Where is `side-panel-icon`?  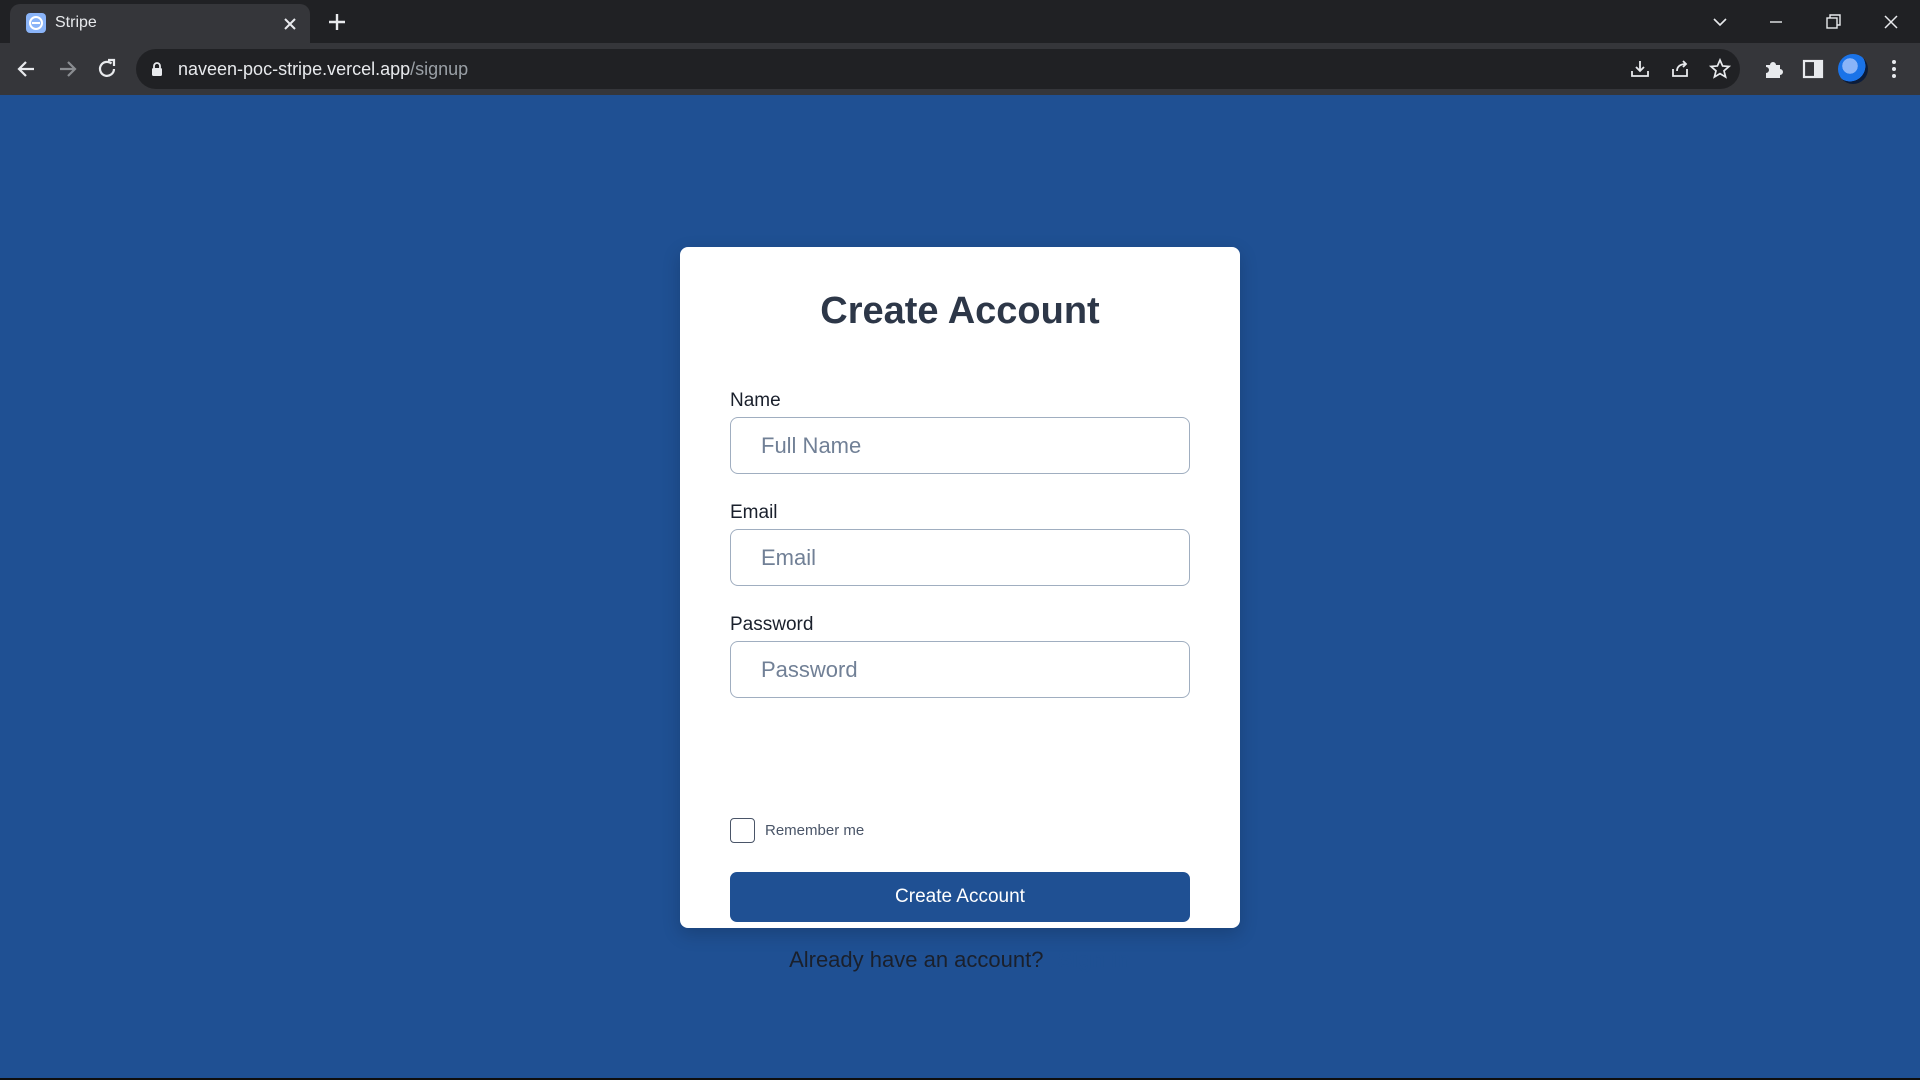 side-panel-icon is located at coordinates (1813, 69).